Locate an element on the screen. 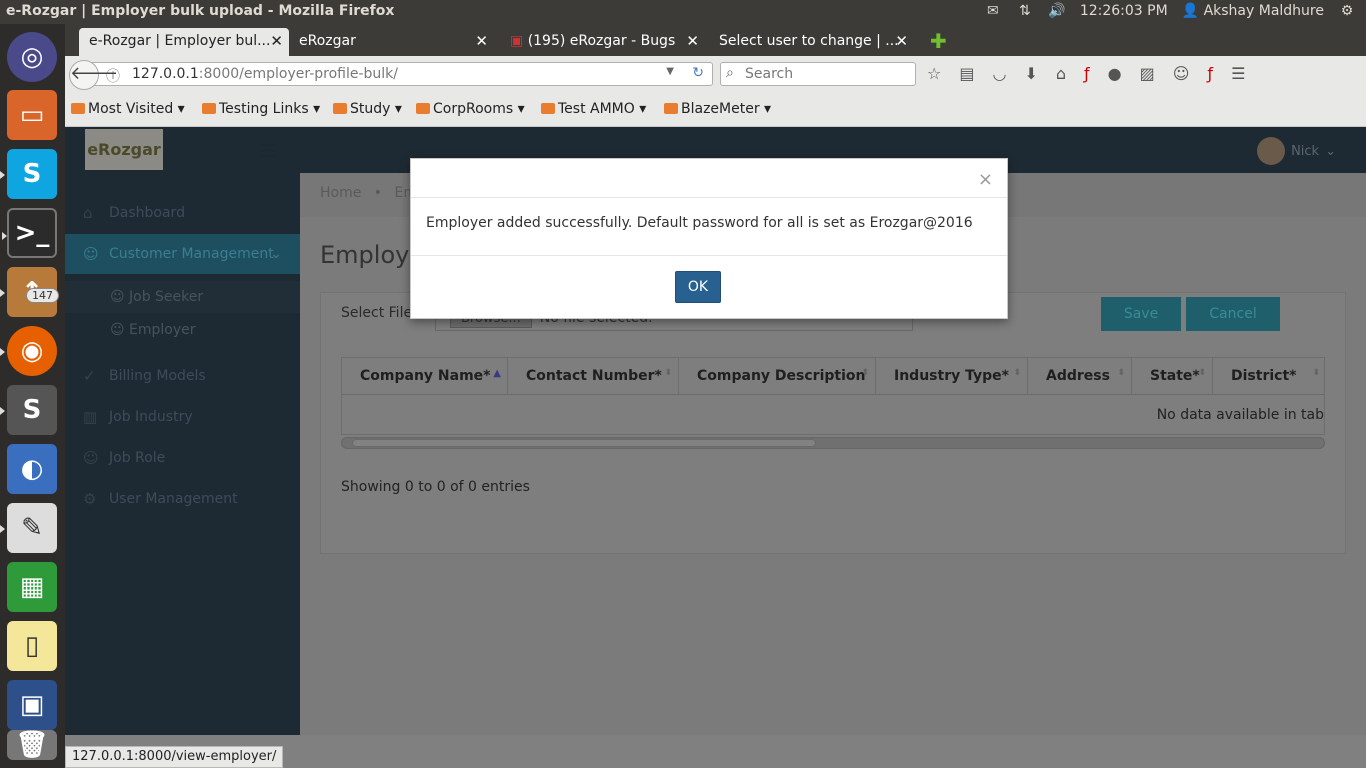  bookmark-blazemeter: BlazeMeter ▾ is located at coordinates (717, 109).